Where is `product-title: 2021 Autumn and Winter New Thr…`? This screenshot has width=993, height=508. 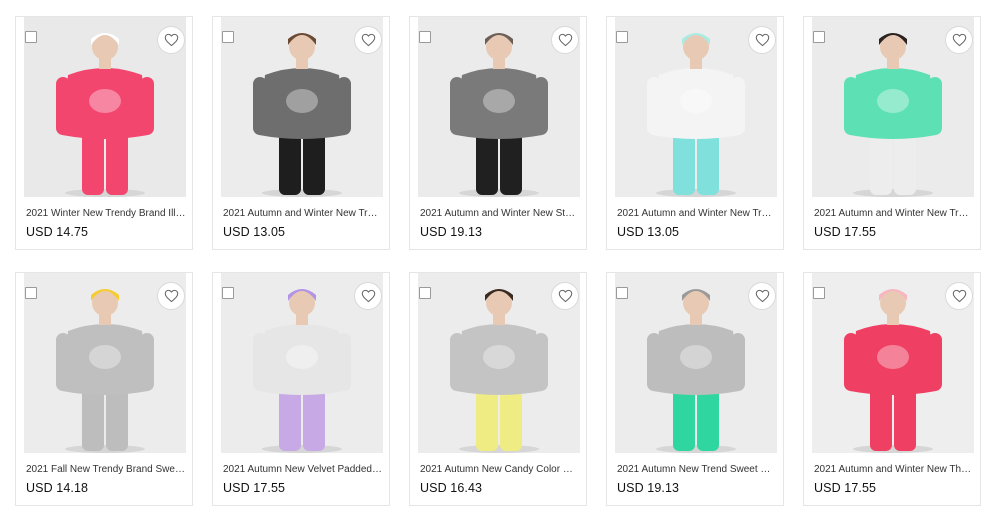 product-title: 2021 Autumn and Winter New Thr… is located at coordinates (894, 469).